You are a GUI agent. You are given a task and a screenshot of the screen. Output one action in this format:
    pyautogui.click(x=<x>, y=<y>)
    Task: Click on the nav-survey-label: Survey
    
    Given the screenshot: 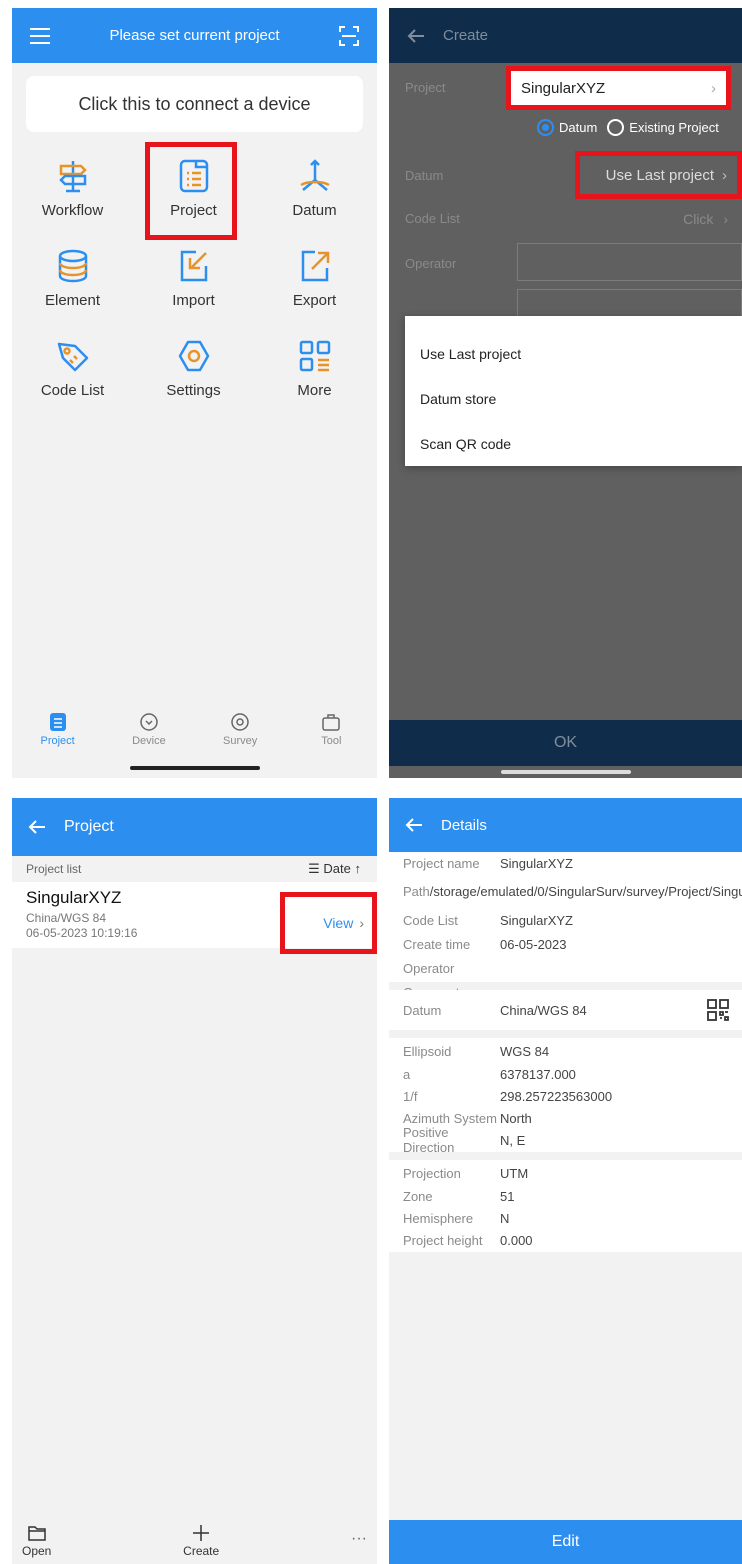 What is the action you would take?
    pyautogui.click(x=240, y=741)
    